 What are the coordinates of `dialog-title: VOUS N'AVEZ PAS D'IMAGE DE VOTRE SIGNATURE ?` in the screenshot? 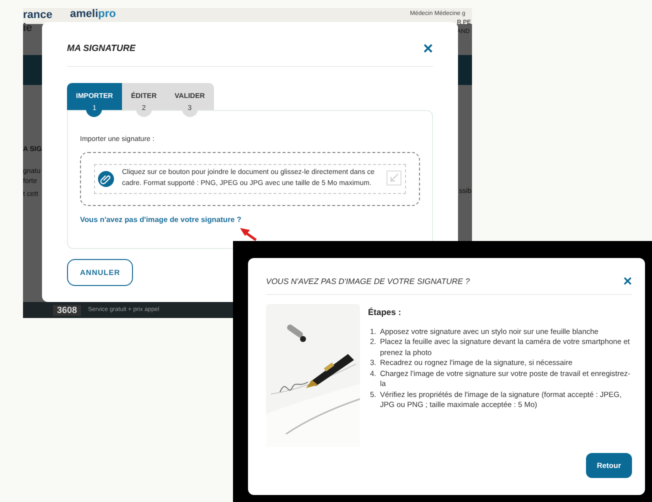 It's located at (368, 282).